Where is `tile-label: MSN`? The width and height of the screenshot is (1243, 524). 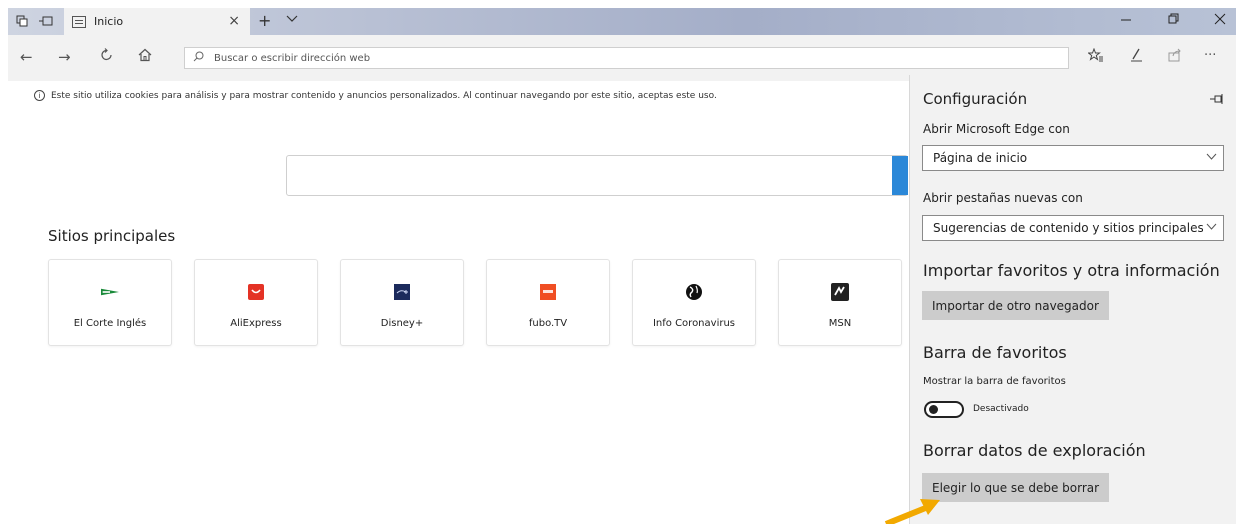
tile-label: MSN is located at coordinates (840, 323).